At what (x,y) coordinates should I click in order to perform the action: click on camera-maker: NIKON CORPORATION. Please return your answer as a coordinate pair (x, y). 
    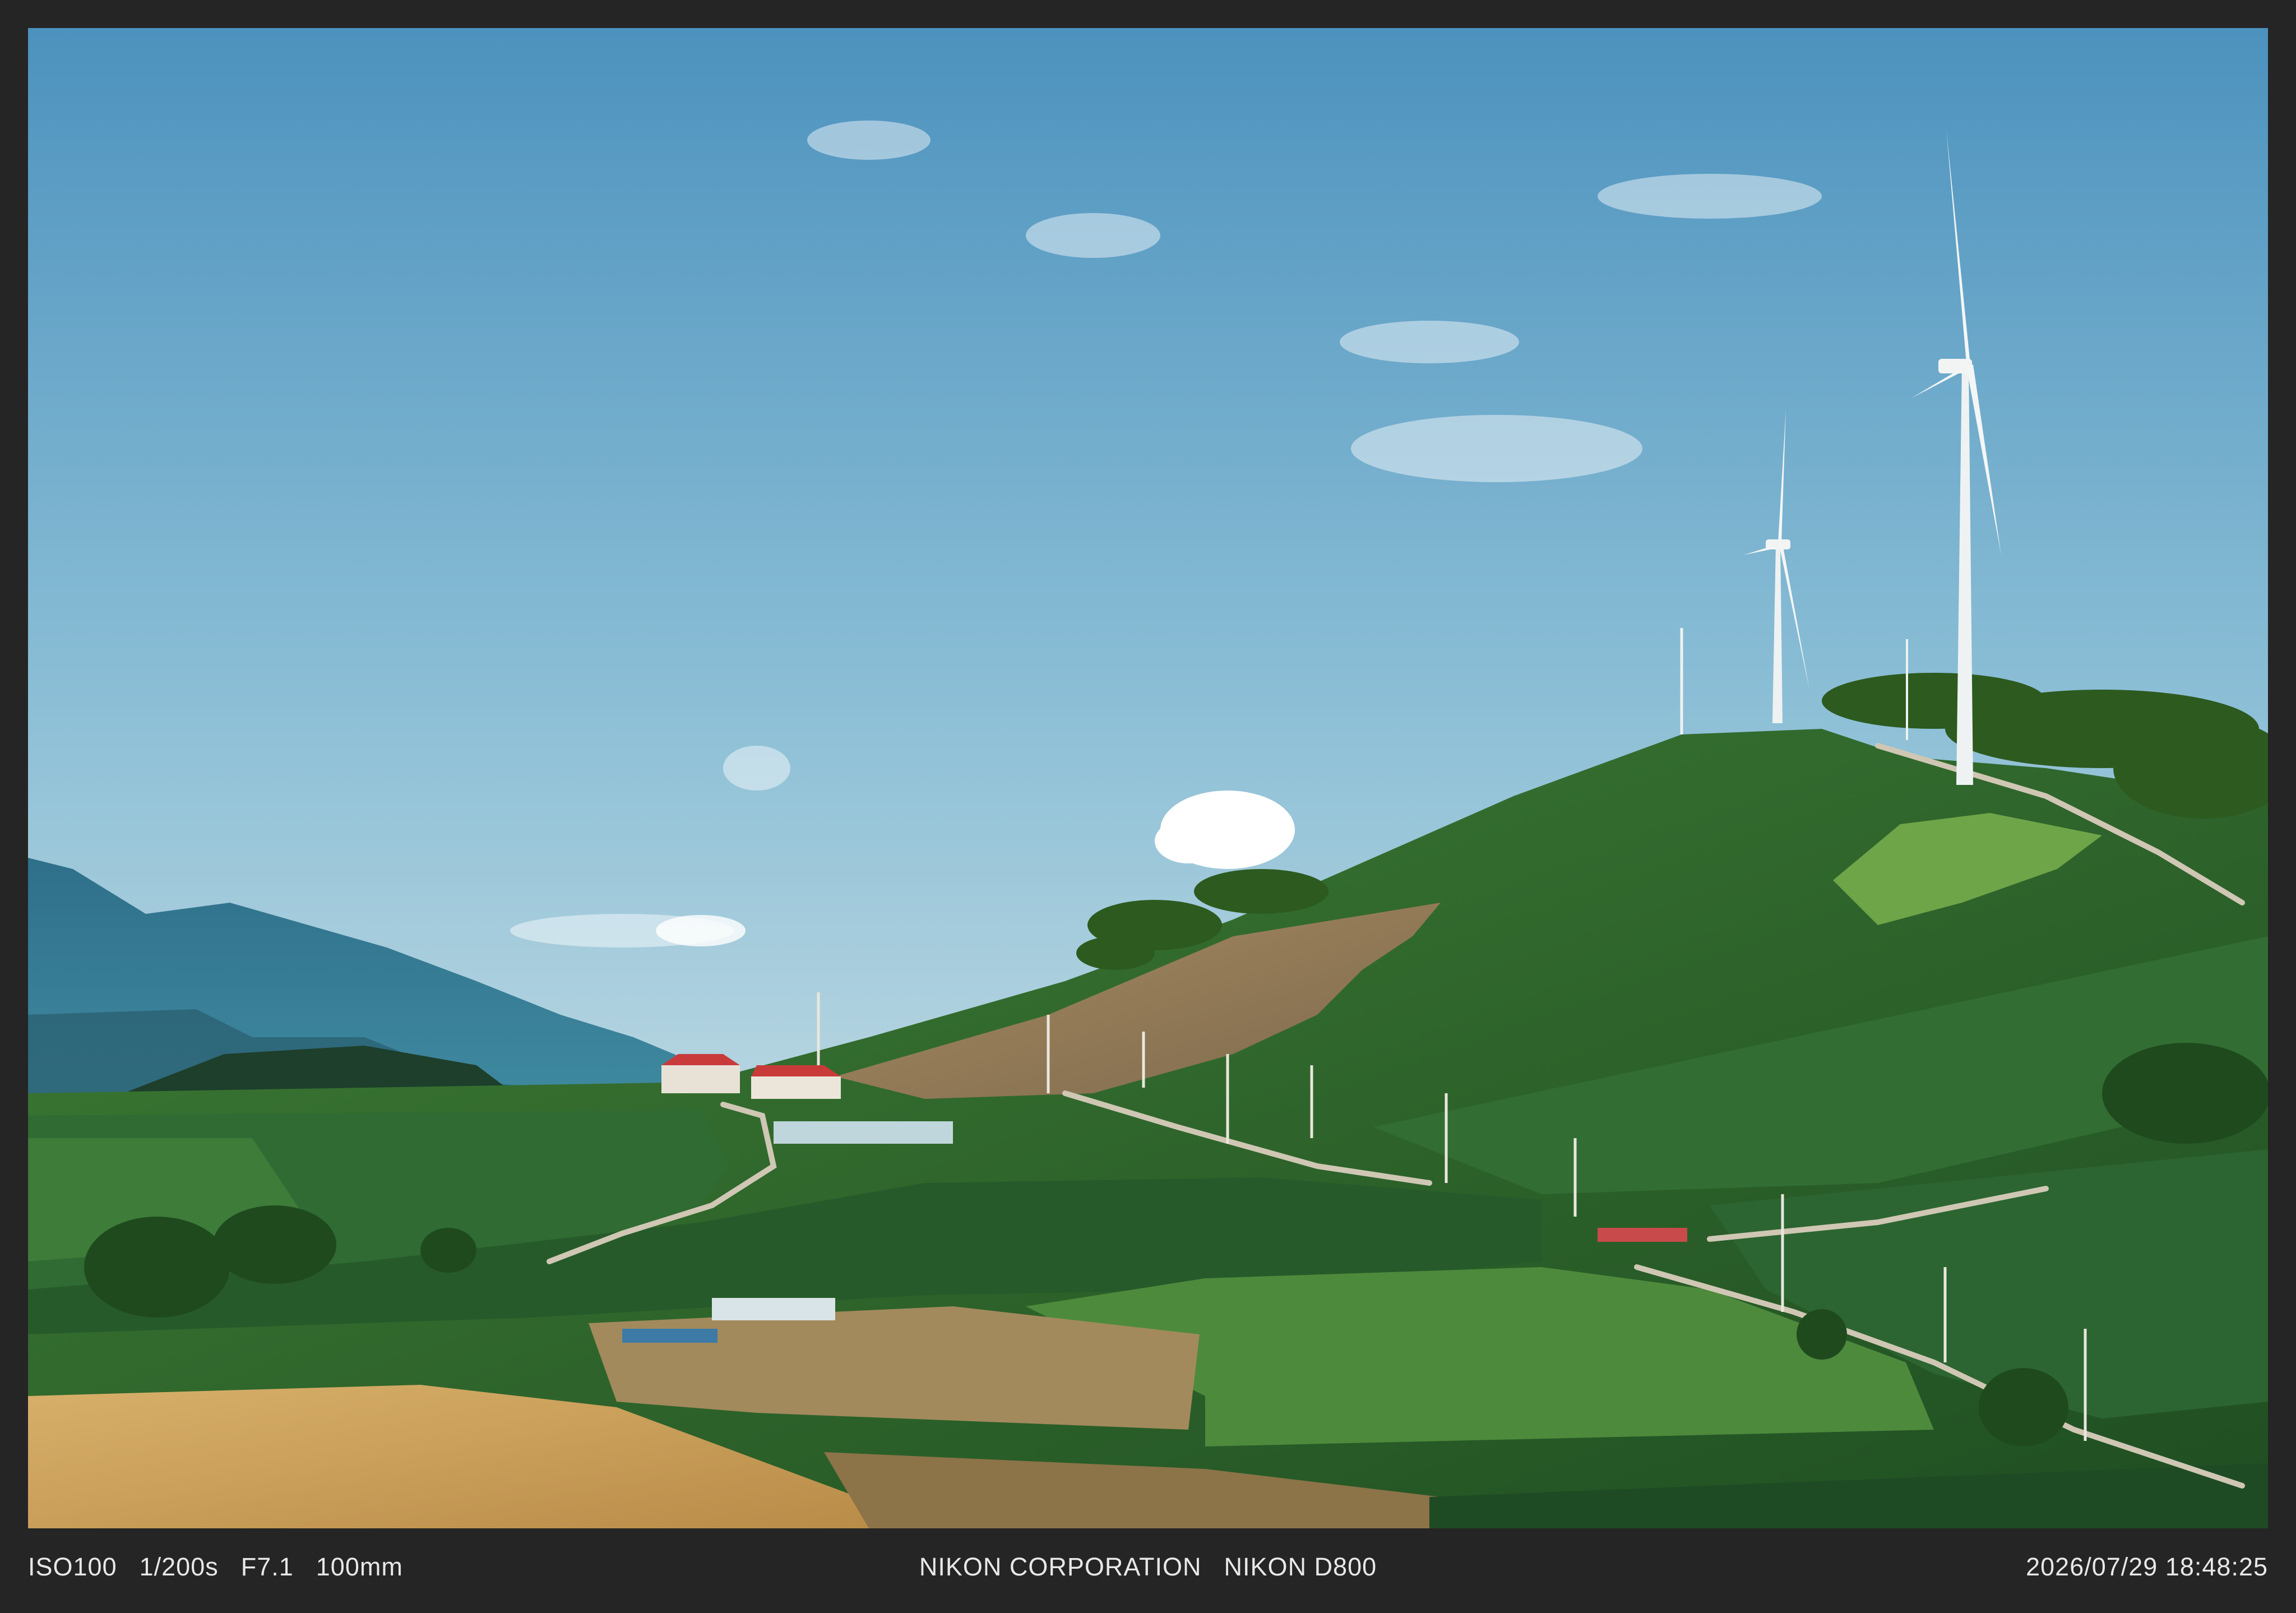
    Looking at the image, I should click on (1060, 1566).